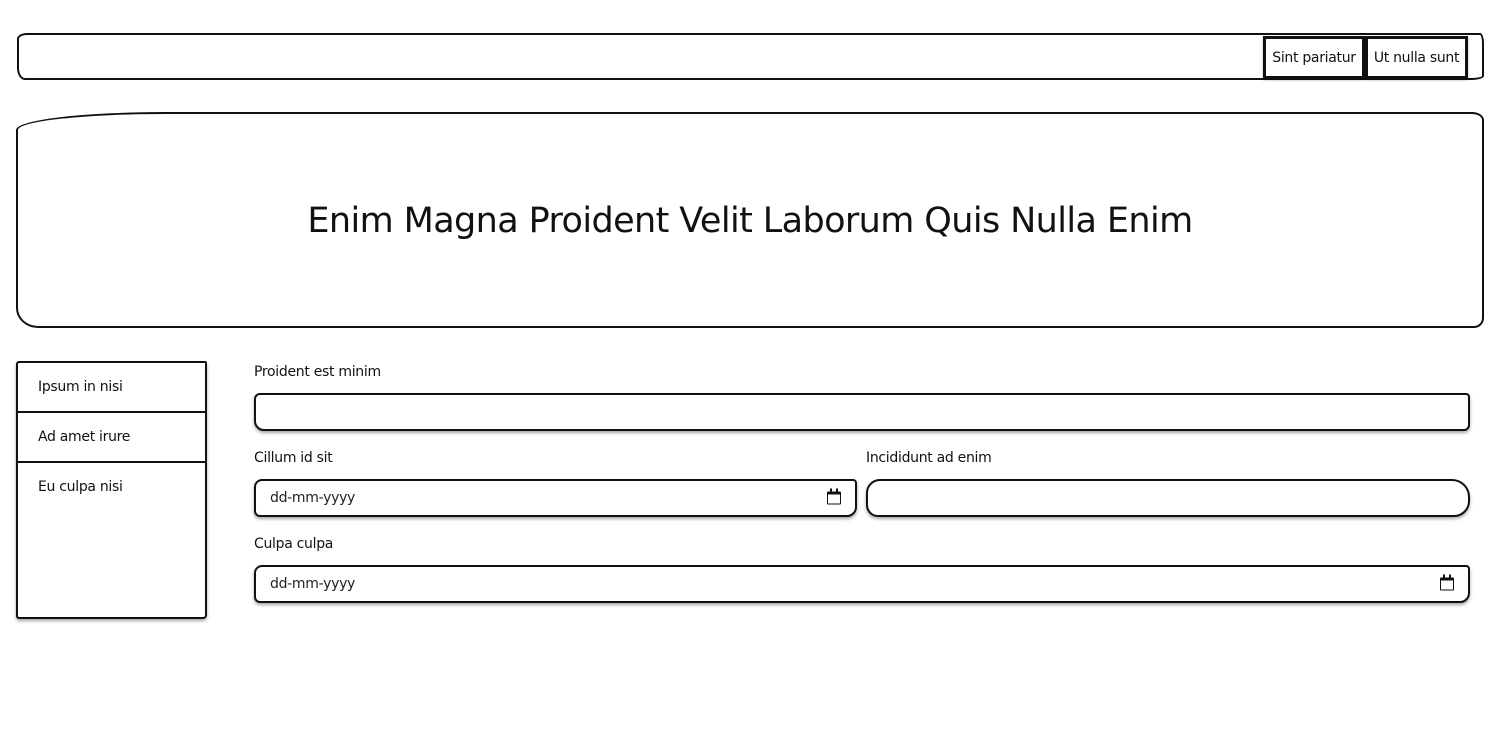 The height and width of the screenshot is (752, 1500). What do you see at coordinates (750, 56) in the screenshot?
I see `top-navbar: Sint pariatur Ut nulla sunt` at bounding box center [750, 56].